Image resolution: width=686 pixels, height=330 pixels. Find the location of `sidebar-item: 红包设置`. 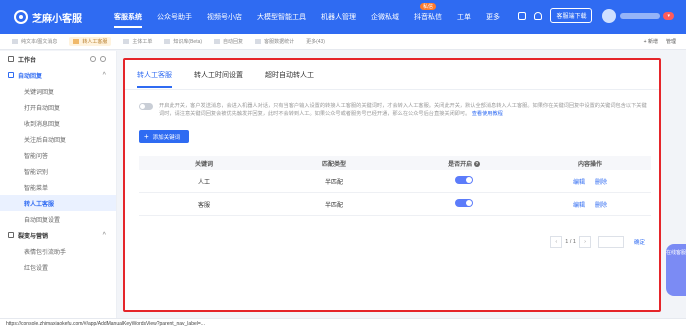

sidebar-item: 红包设置 is located at coordinates (58, 267).